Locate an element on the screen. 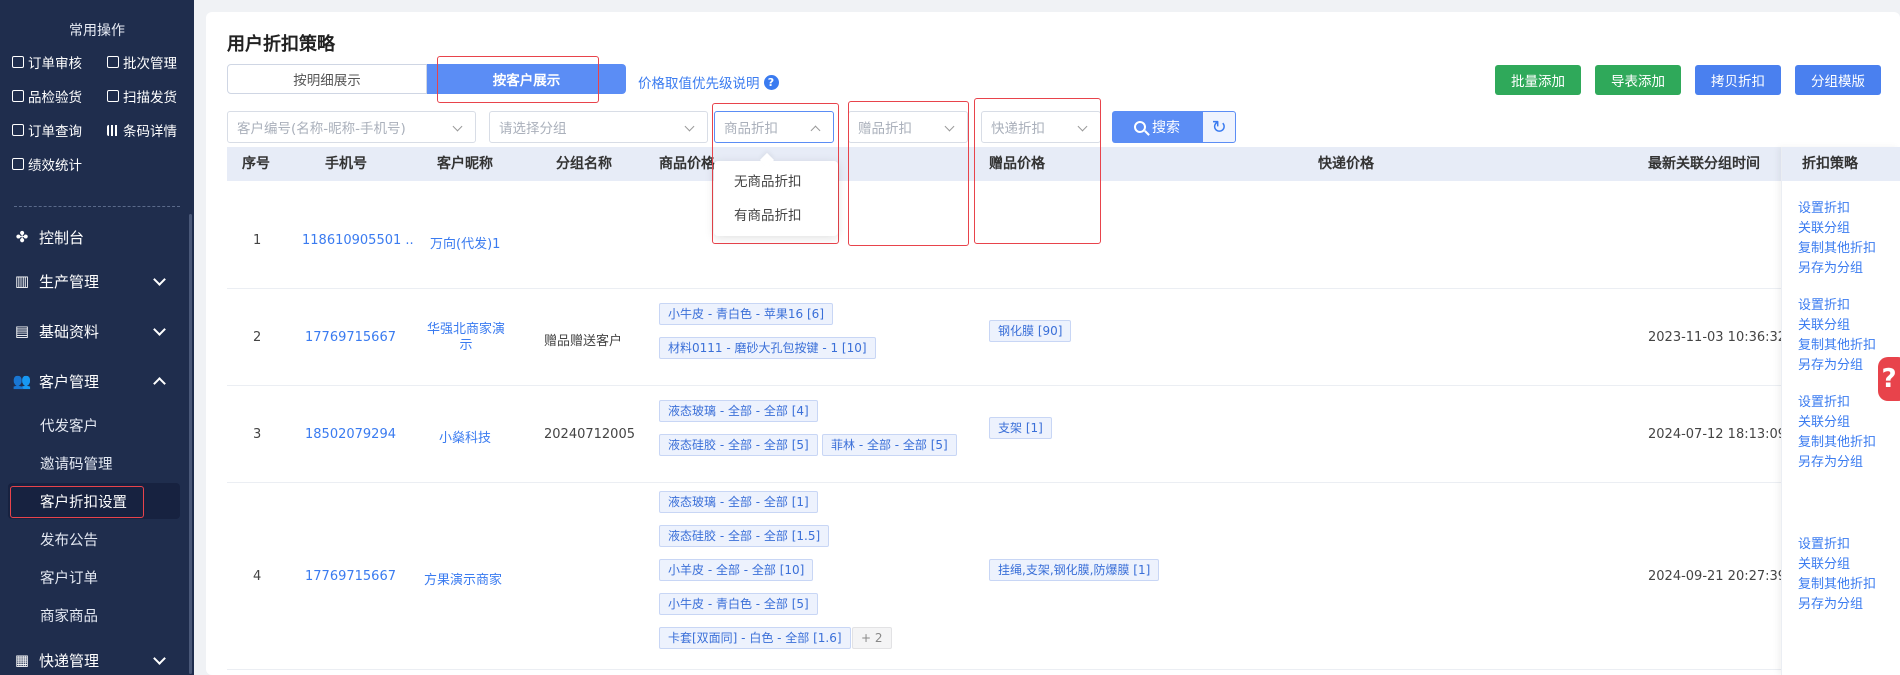  goods-tag: 小羊皮 - 全部 - 全部 [10] is located at coordinates (736, 570).